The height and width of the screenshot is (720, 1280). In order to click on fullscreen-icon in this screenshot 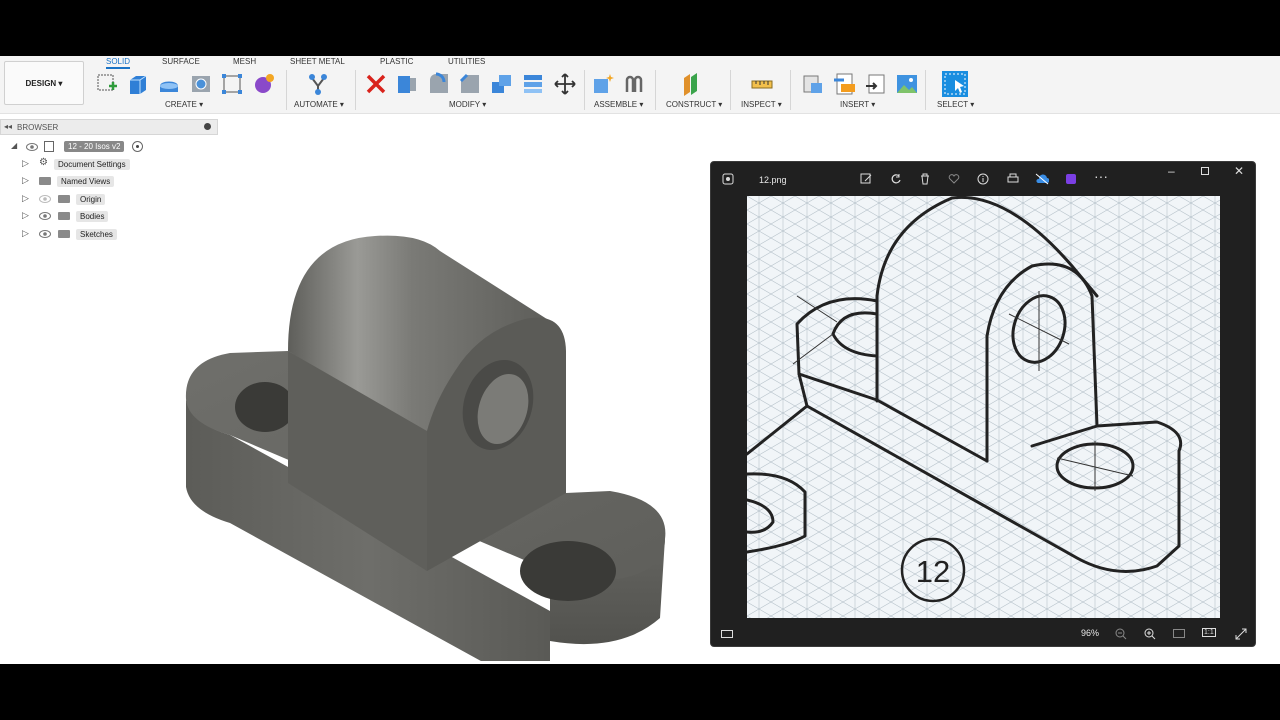, I will do `click(1241, 634)`.